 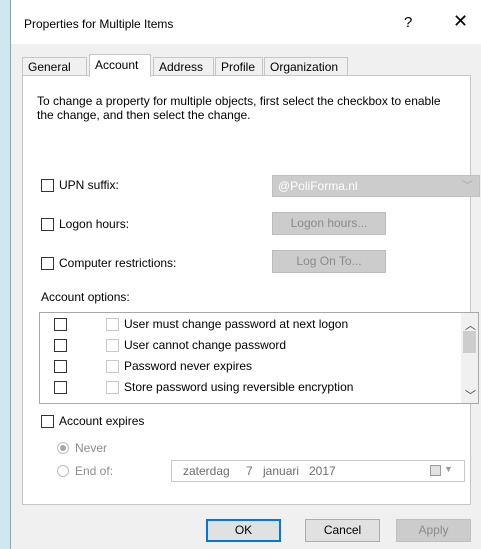 What do you see at coordinates (249, 471) in the screenshot?
I see `date-day: 7` at bounding box center [249, 471].